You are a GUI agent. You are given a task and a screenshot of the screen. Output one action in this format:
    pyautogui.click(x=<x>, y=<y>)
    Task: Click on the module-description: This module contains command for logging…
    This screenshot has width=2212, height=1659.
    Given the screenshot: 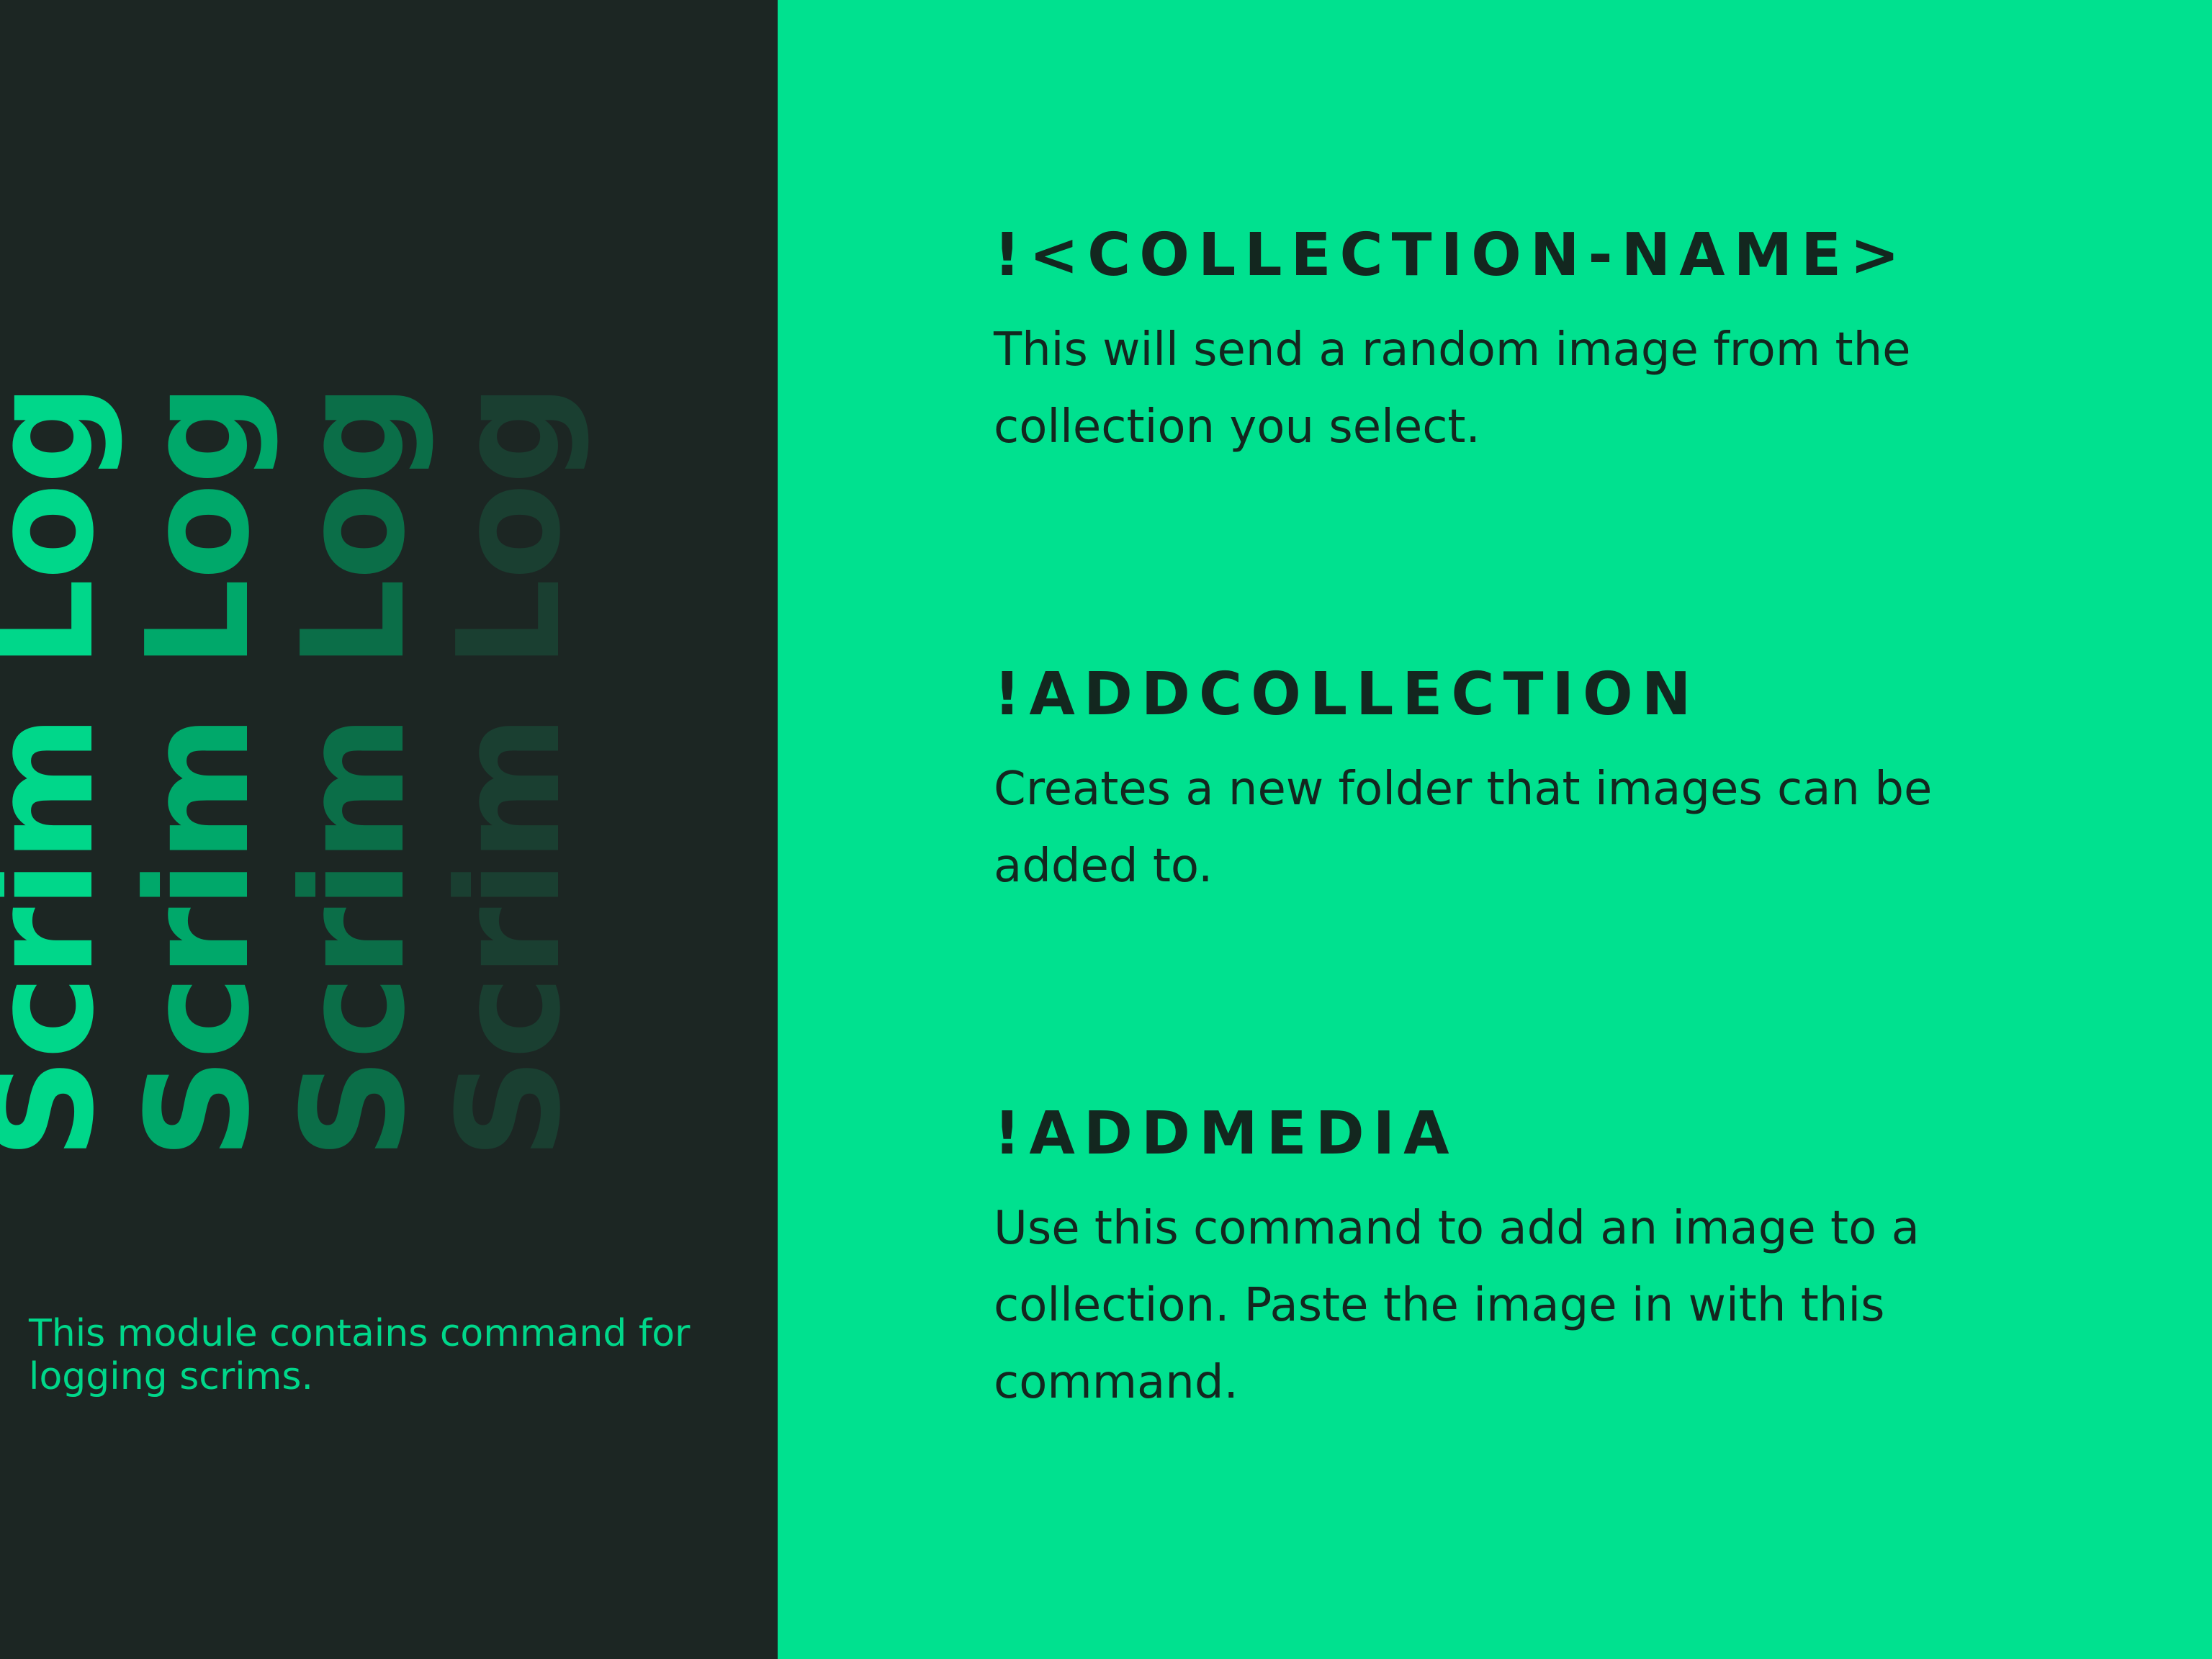 What is the action you would take?
    pyautogui.click(x=360, y=1355)
    